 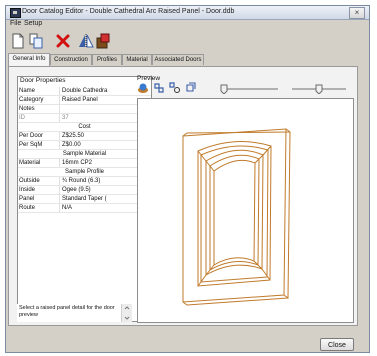 What do you see at coordinates (15, 23) in the screenshot?
I see `menu-file: File` at bounding box center [15, 23].